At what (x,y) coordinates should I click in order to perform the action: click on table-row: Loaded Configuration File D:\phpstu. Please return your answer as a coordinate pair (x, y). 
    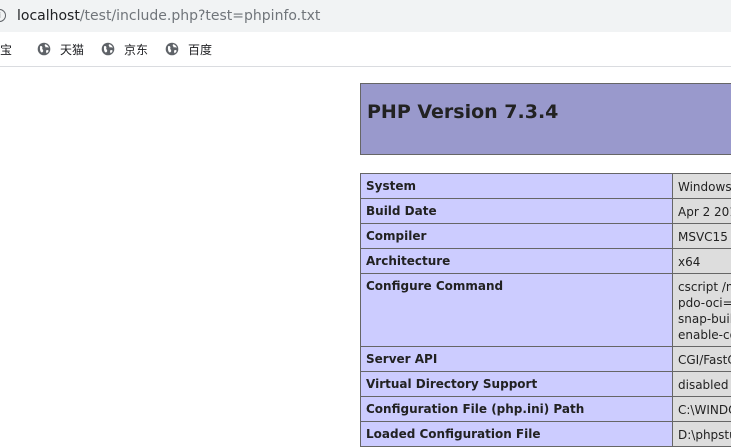
    Looking at the image, I should click on (545, 434).